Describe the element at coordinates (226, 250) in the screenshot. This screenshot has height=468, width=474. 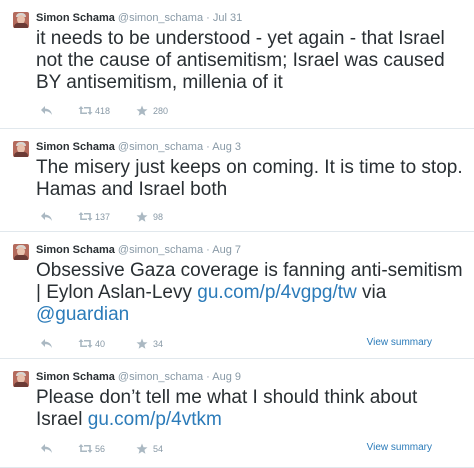
I see `timestamp: Aug 7` at that location.